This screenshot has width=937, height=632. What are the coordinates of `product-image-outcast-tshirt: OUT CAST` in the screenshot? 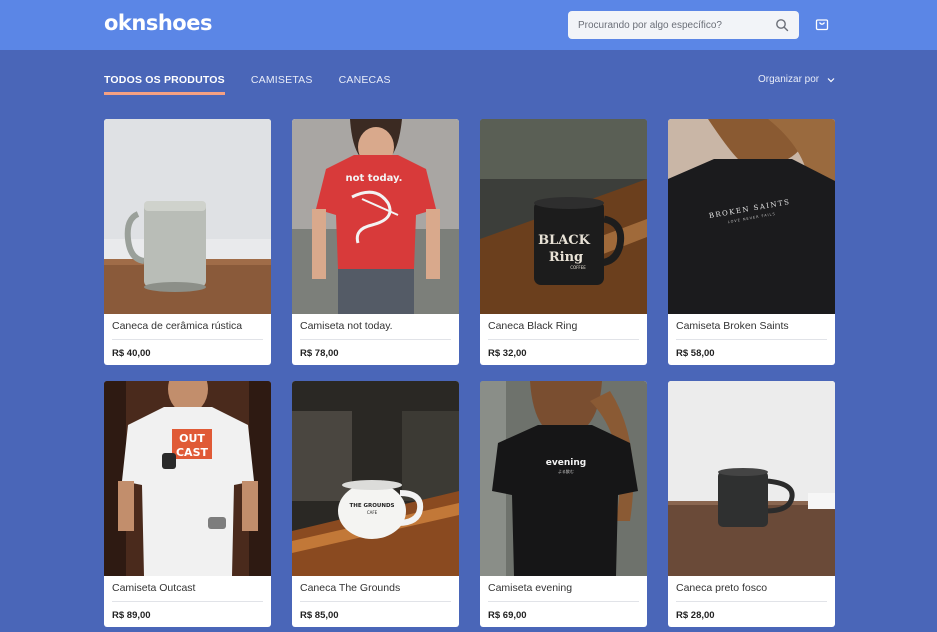 It's located at (187, 478).